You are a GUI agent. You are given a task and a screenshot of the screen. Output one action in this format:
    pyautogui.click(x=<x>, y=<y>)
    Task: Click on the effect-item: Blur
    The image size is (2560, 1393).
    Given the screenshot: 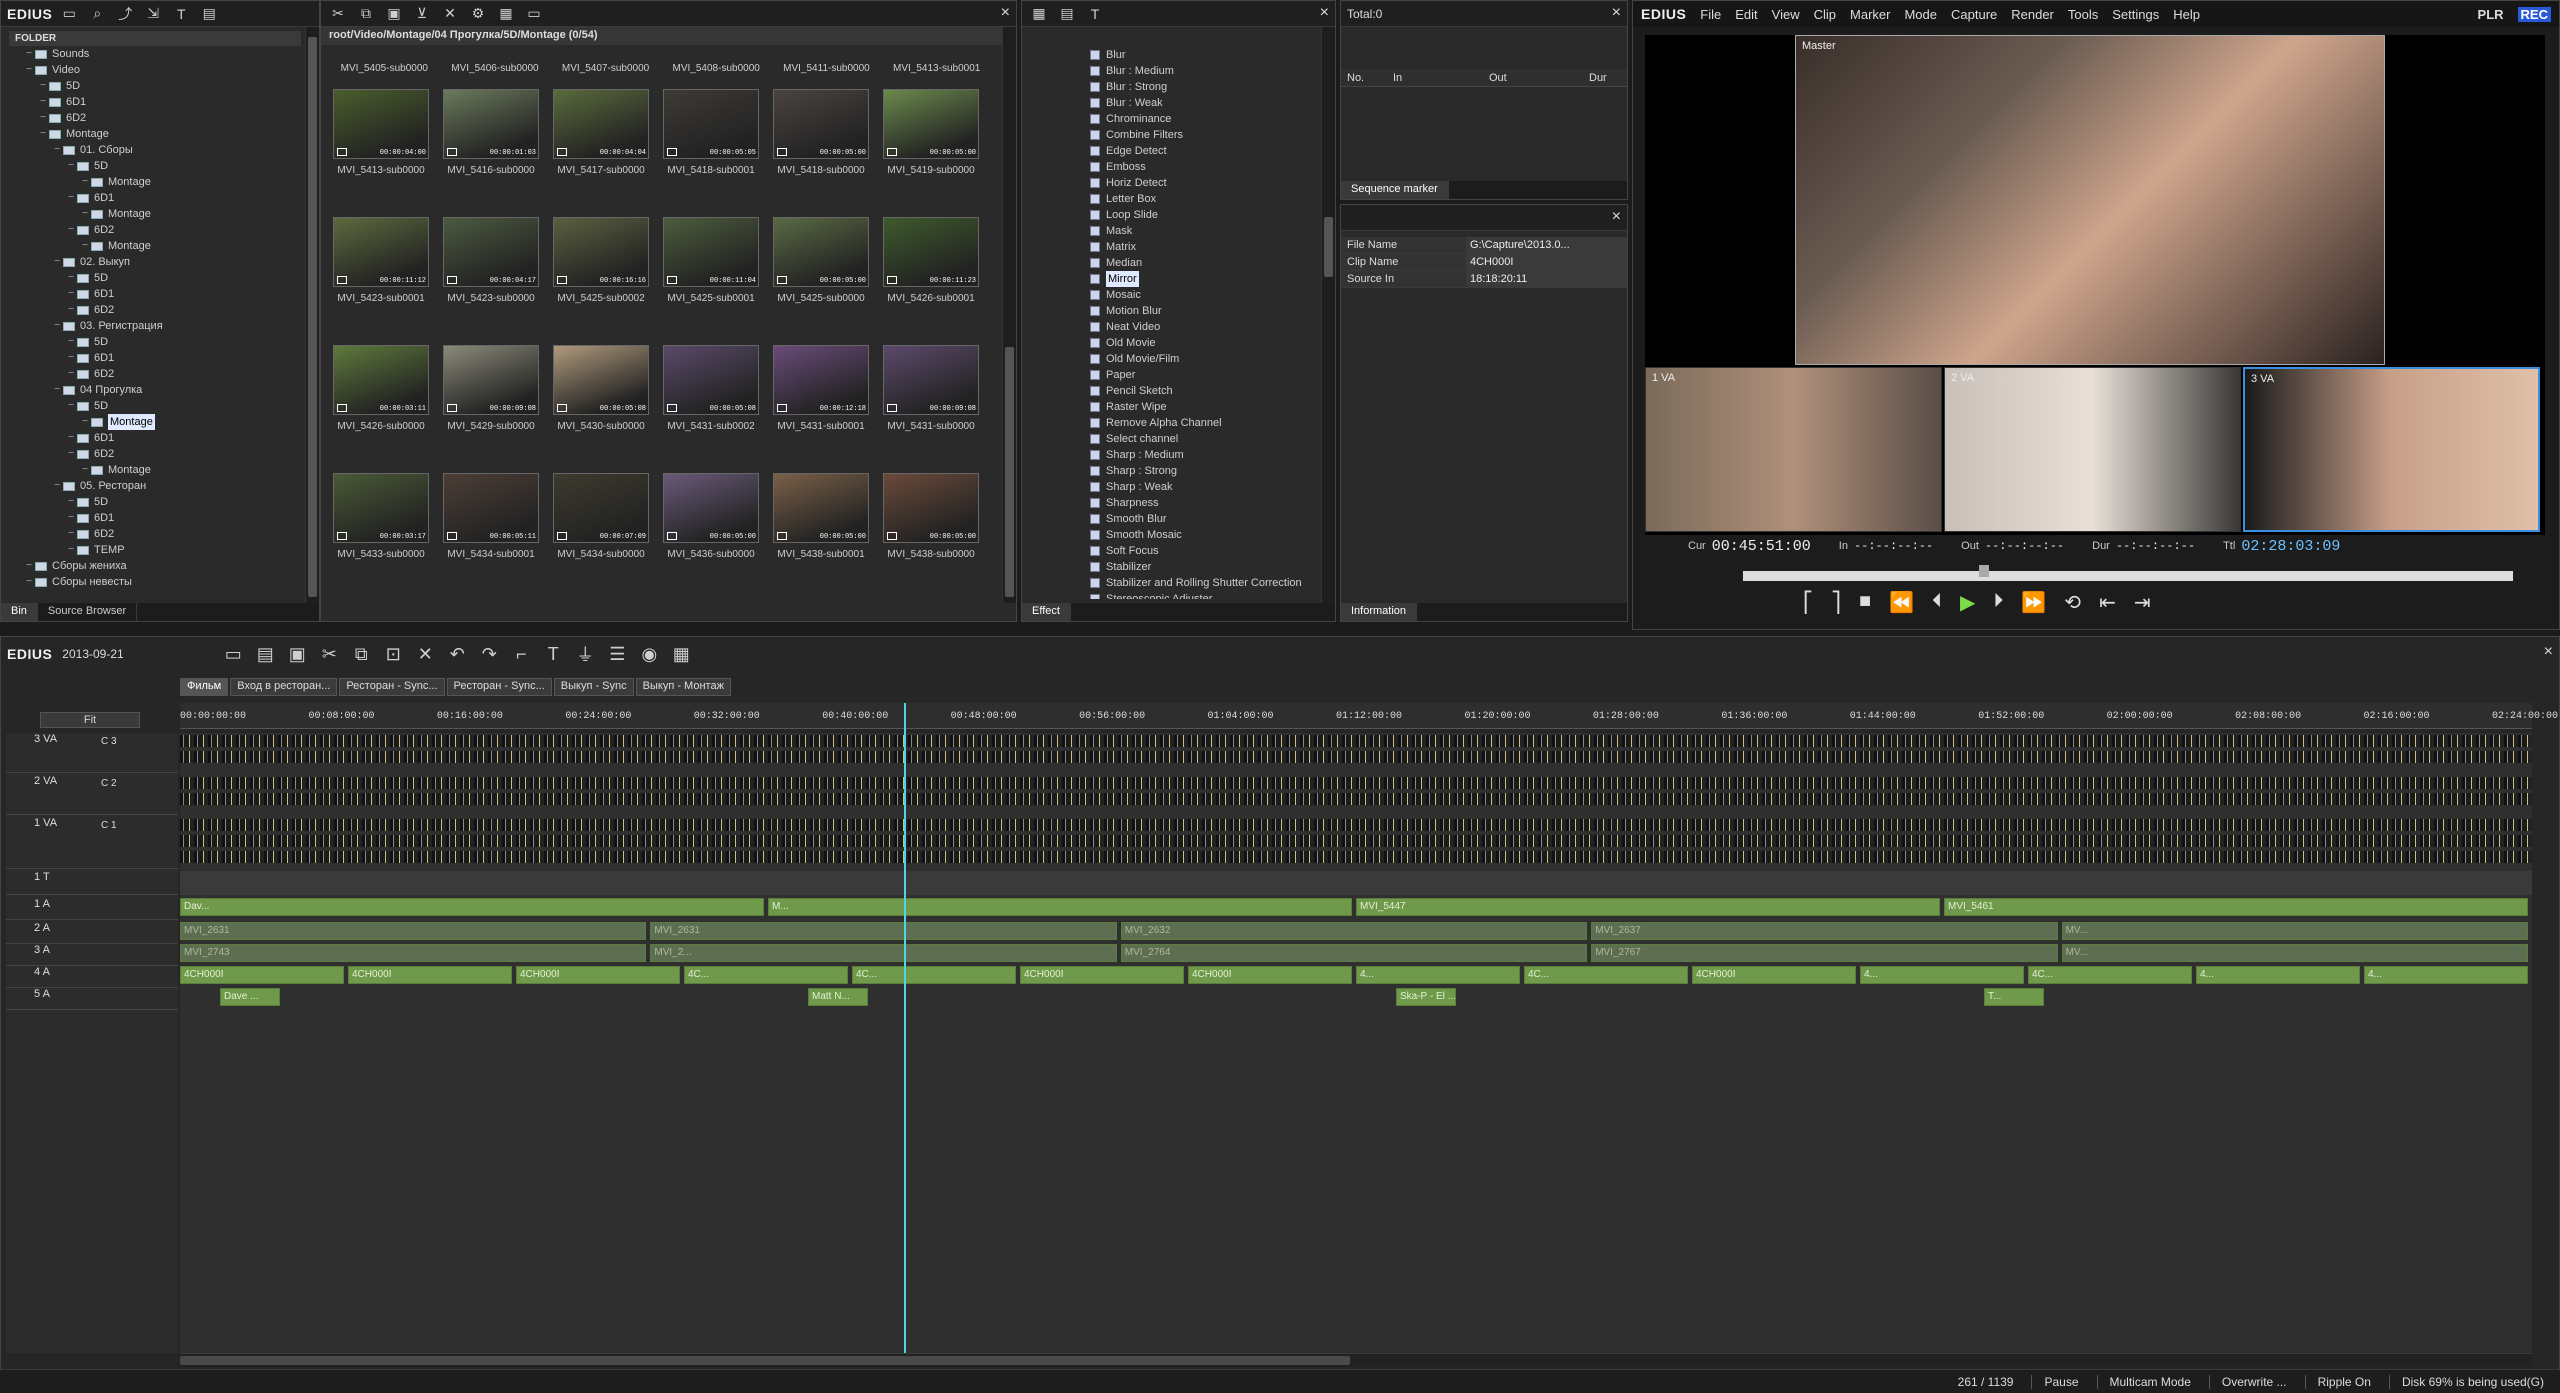 What is the action you would take?
    pyautogui.click(x=1202, y=55)
    